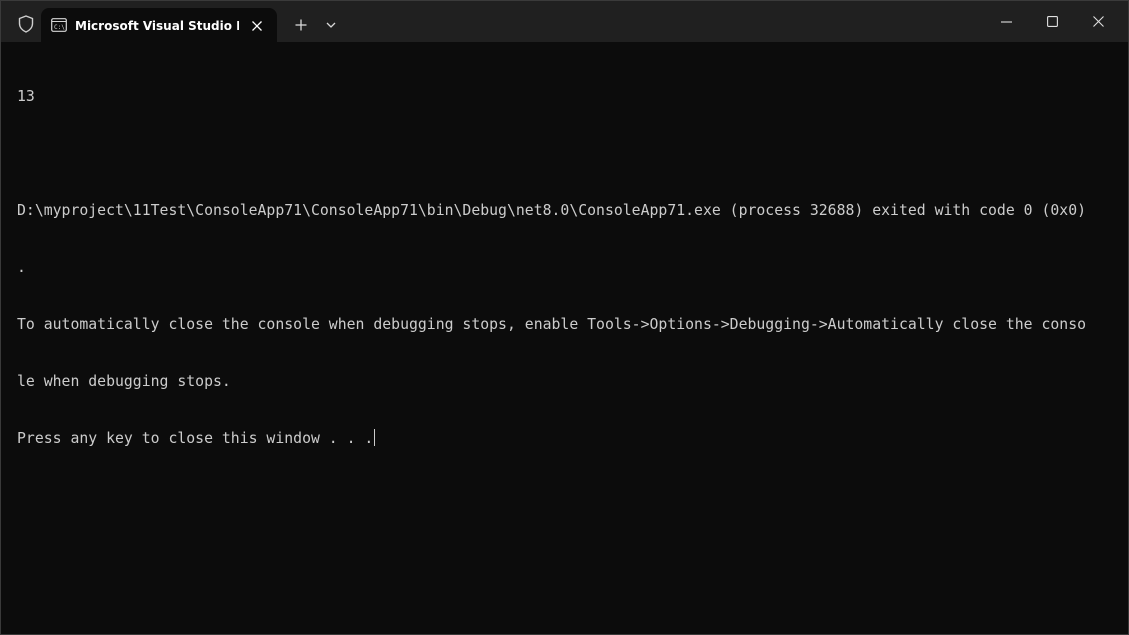 Image resolution: width=1129 pixels, height=635 pixels. Describe the element at coordinates (26, 24) in the screenshot. I see `shield-icon` at that location.